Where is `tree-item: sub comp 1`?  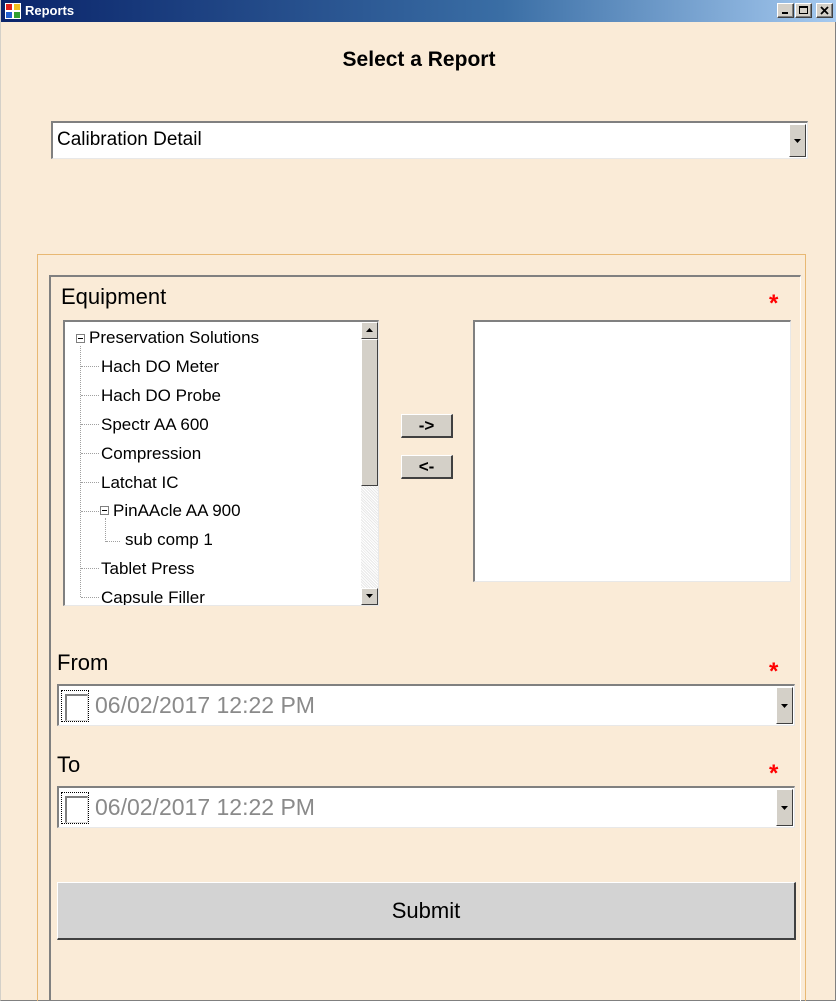 tree-item: sub comp 1 is located at coordinates (169, 540).